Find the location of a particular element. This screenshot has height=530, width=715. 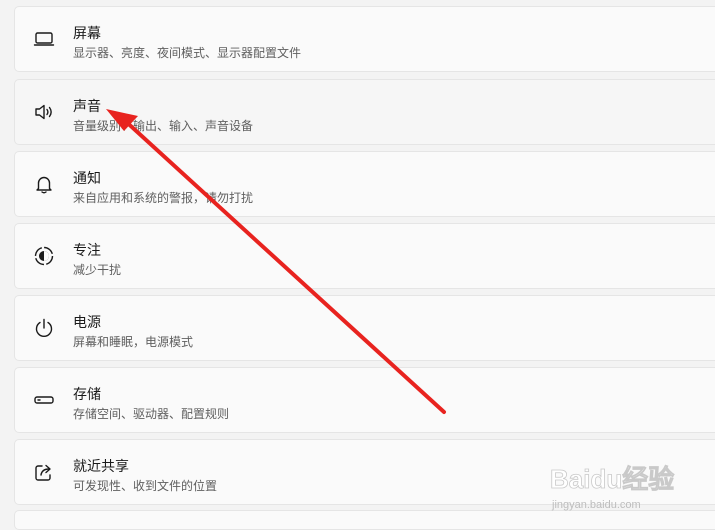

speaker-icon is located at coordinates (44, 112).